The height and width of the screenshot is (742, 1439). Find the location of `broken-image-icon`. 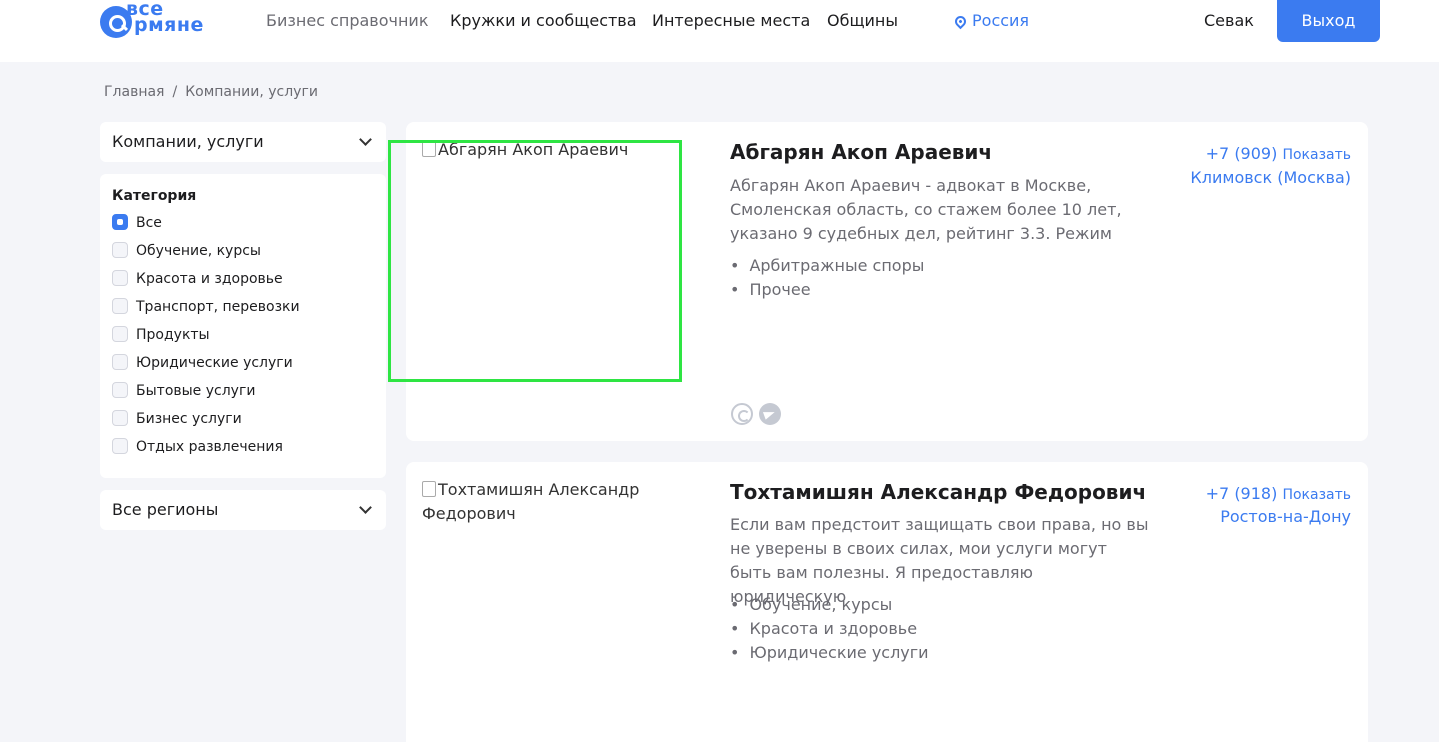

broken-image-icon is located at coordinates (429, 489).